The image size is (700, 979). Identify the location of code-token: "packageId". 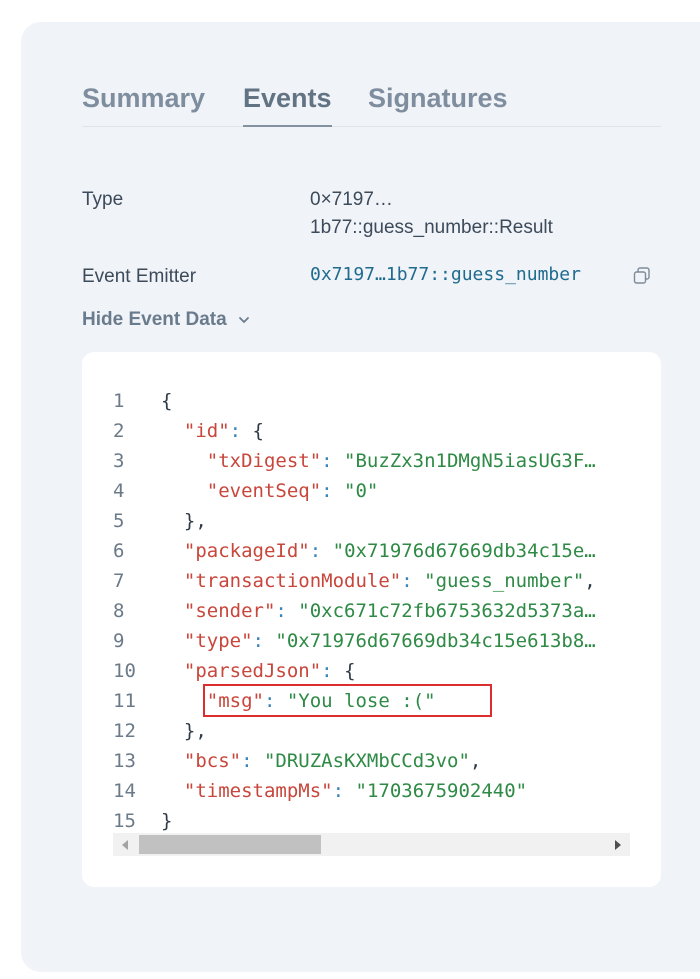
(246, 551).